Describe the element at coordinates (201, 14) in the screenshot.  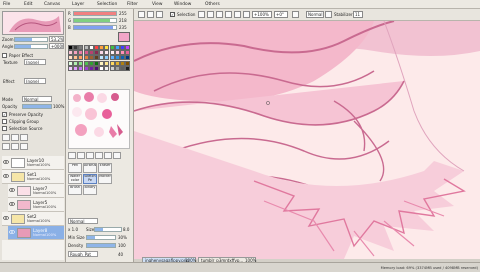
I see `zoom-out-icon` at that location.